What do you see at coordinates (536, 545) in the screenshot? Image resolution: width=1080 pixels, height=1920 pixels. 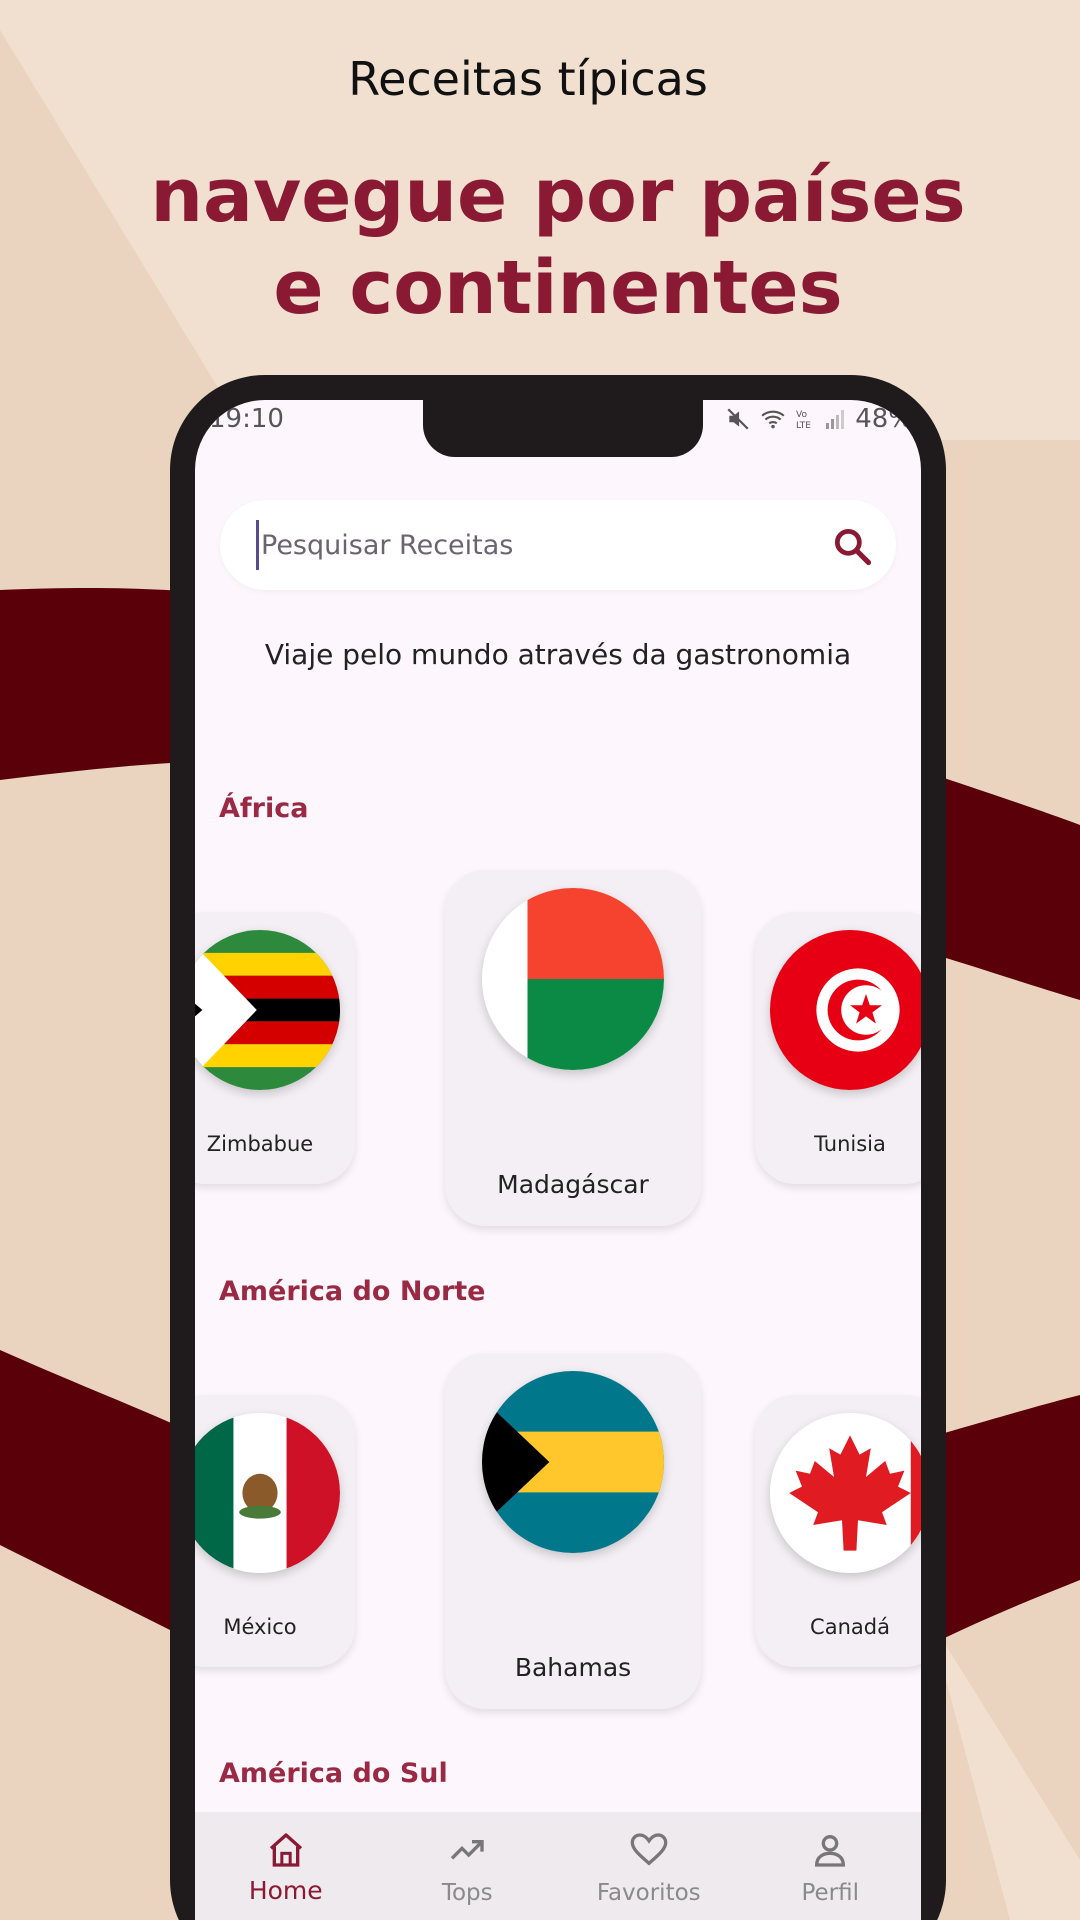 I see `search-input` at bounding box center [536, 545].